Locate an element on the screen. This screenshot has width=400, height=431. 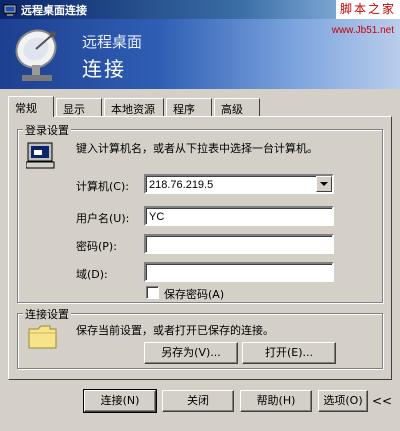
computer-value: 218.76.219.5 is located at coordinates (181, 185).